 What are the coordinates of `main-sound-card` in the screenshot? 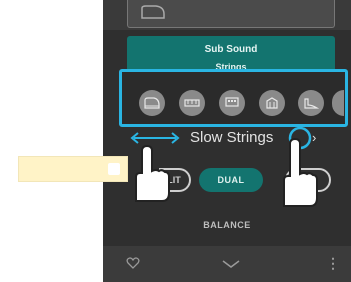 It's located at (231, 14).